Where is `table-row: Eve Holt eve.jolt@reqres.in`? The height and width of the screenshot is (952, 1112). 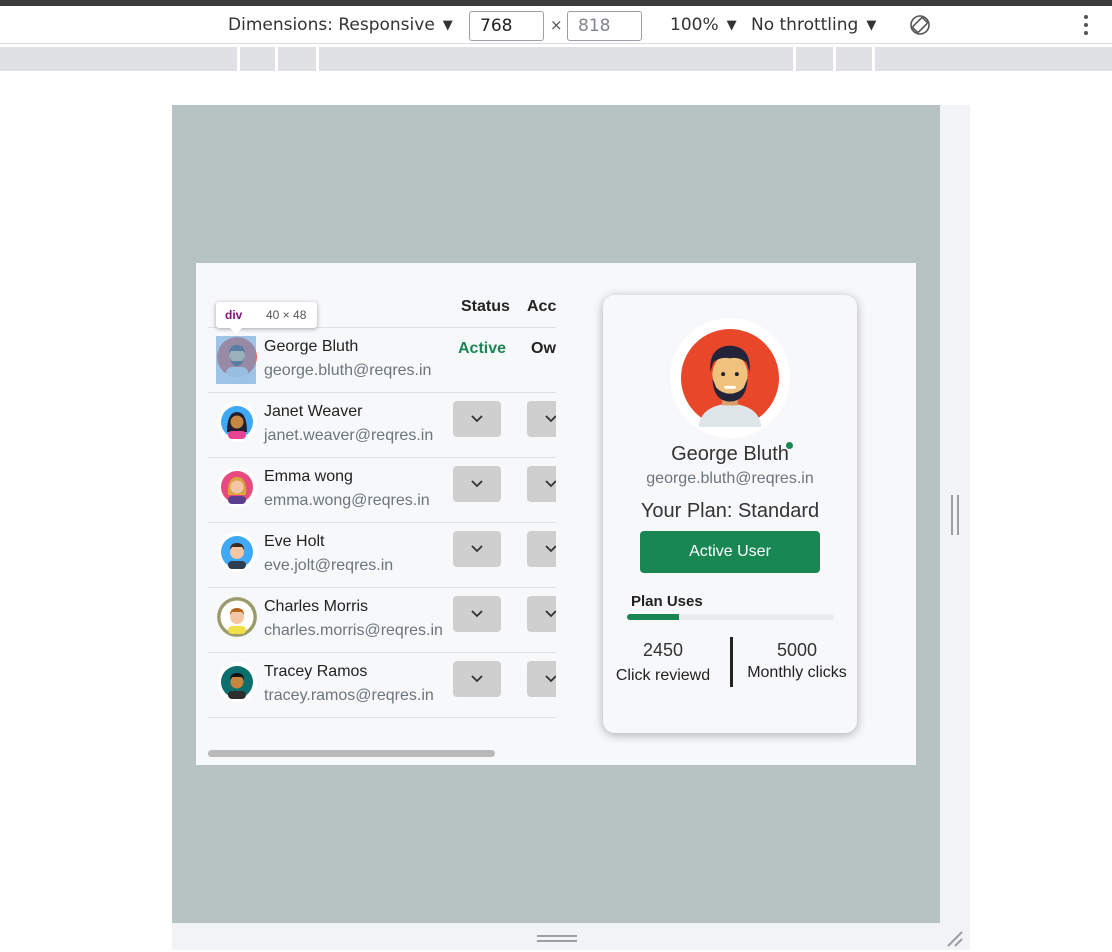
table-row: Eve Holt eve.jolt@reqres.in is located at coordinates (382, 554).